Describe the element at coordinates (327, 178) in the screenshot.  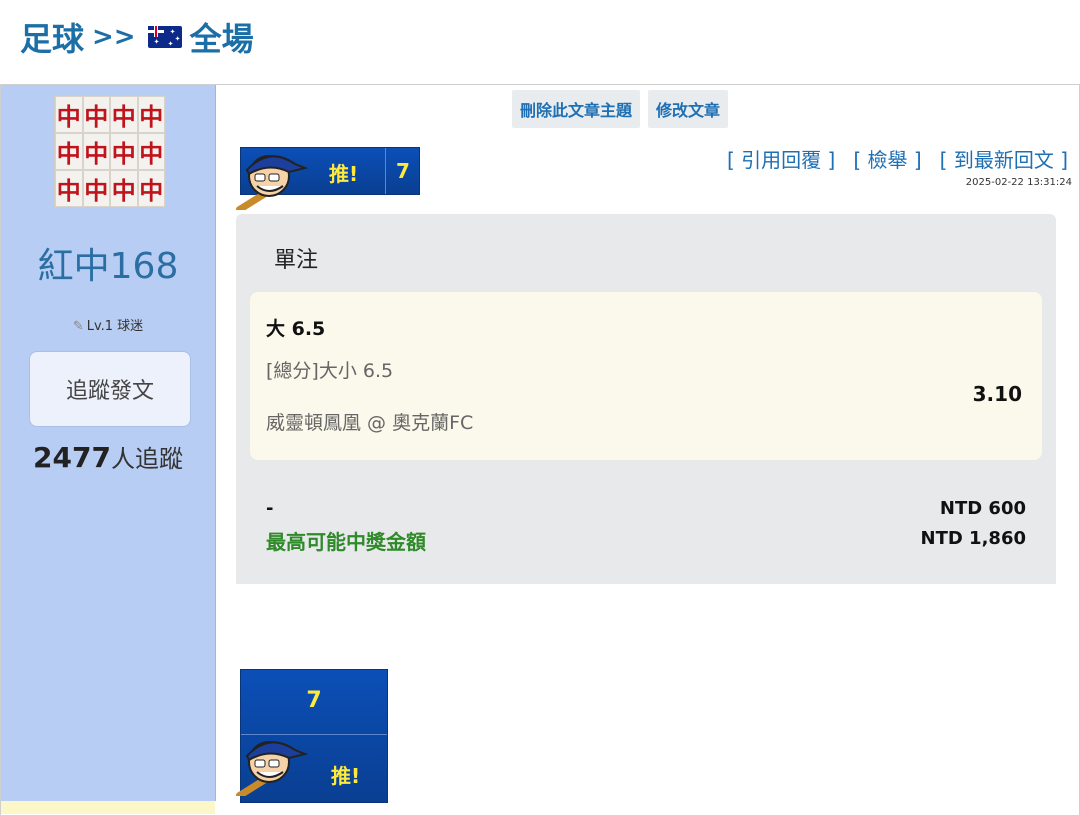
I see `push-button: 推! 7` at that location.